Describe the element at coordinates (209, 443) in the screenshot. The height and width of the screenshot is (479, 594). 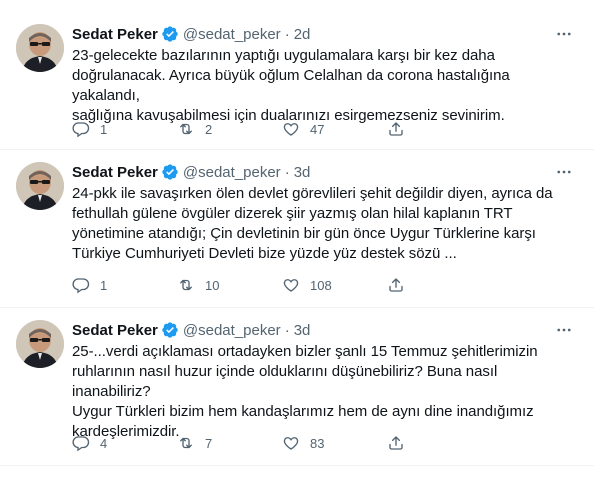
I see `retweet-count: 7` at that location.